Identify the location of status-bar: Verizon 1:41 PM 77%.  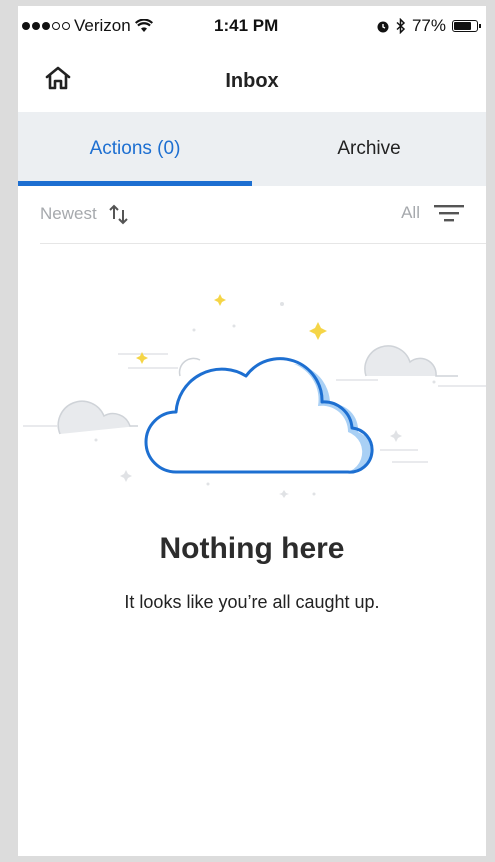
(252, 26).